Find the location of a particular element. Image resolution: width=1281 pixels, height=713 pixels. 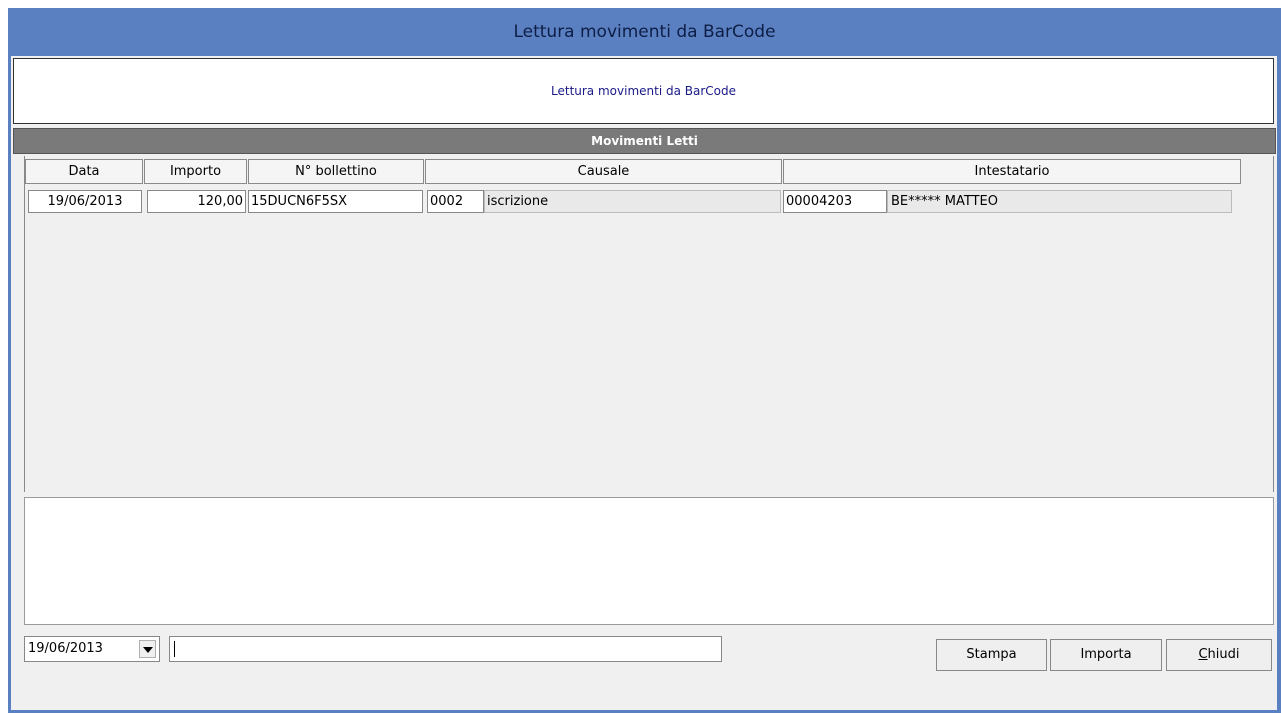

column-header-bollettino: N° bollettino is located at coordinates (336, 171).